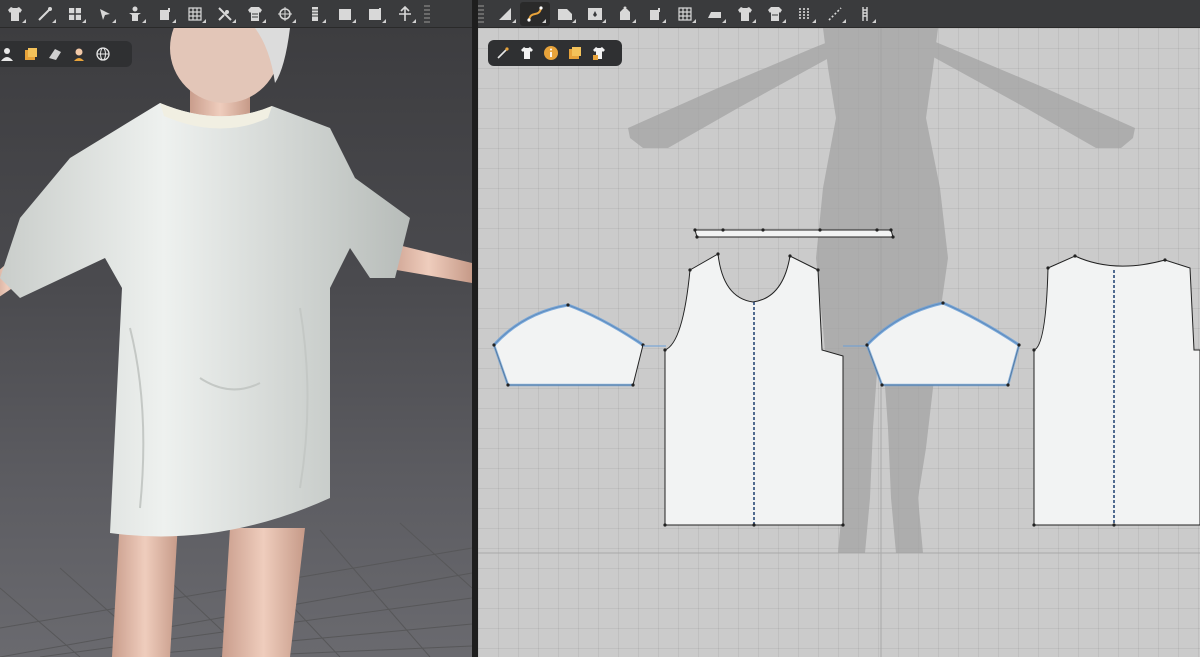 This screenshot has width=1200, height=657. I want to click on pen-tool-icon, so click(45, 14).